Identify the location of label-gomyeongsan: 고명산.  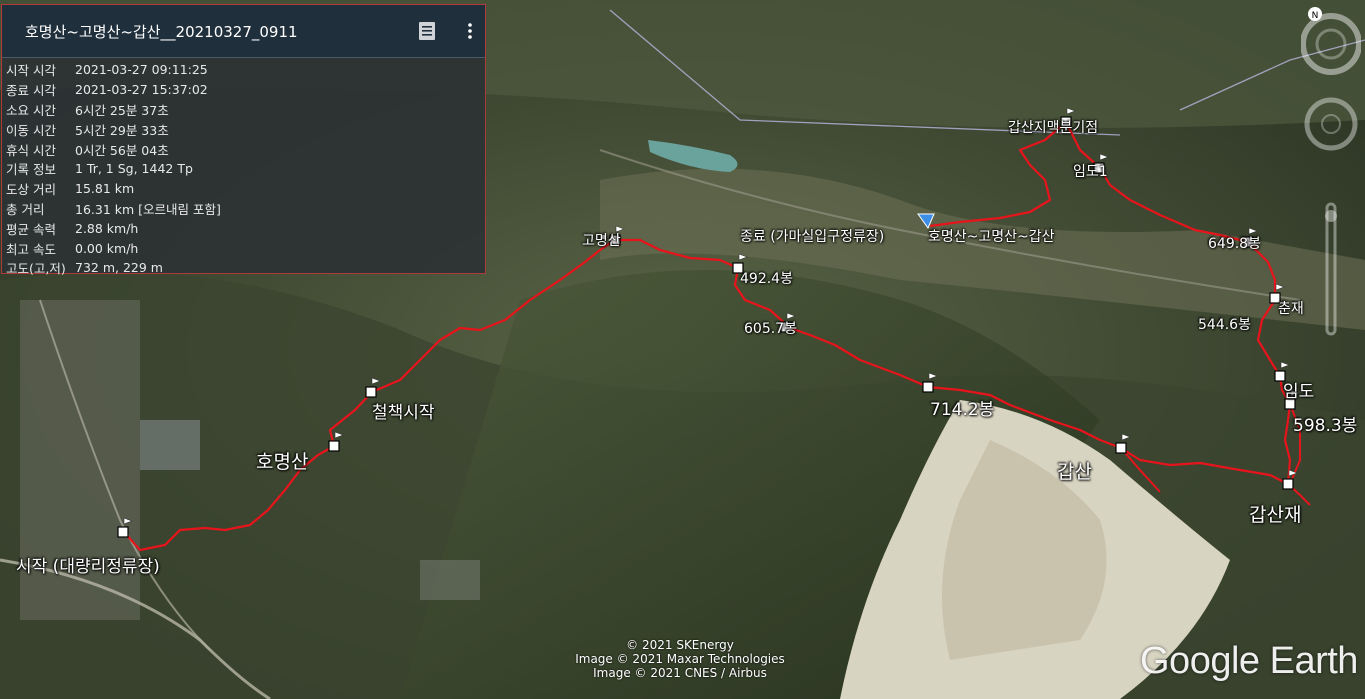
(601, 241).